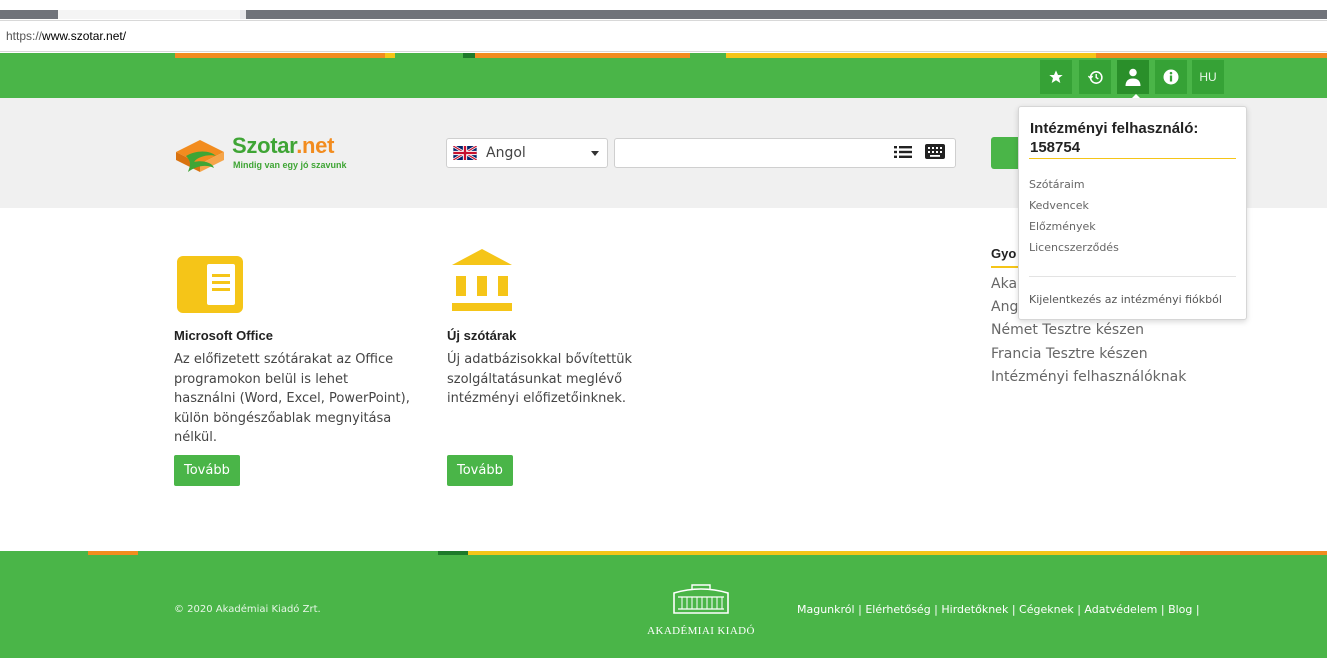 Image resolution: width=1327 pixels, height=658 pixels. I want to click on footer-link-companies: Cégeknek, so click(1046, 609).